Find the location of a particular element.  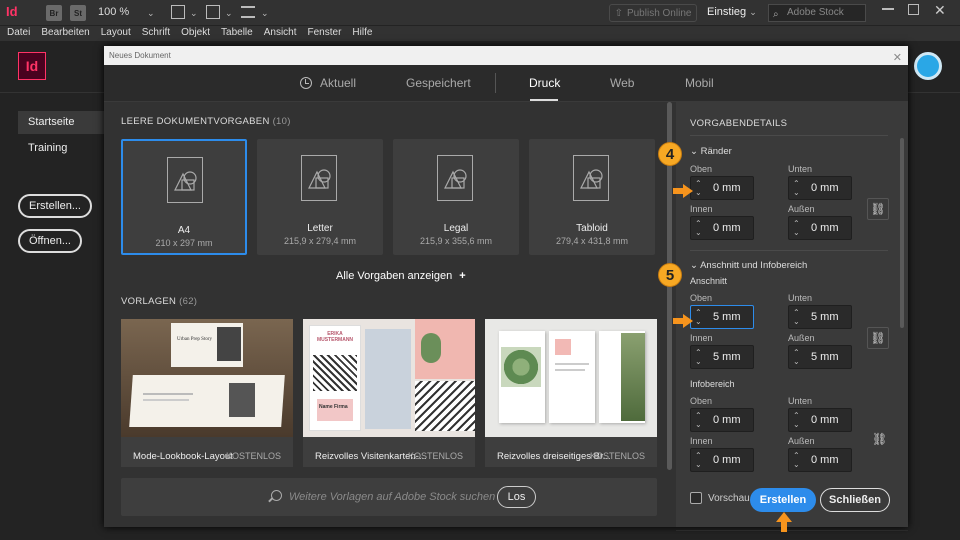

slug-bottom-field: ⌃ ⌄ 0 mm is located at coordinates (820, 420).